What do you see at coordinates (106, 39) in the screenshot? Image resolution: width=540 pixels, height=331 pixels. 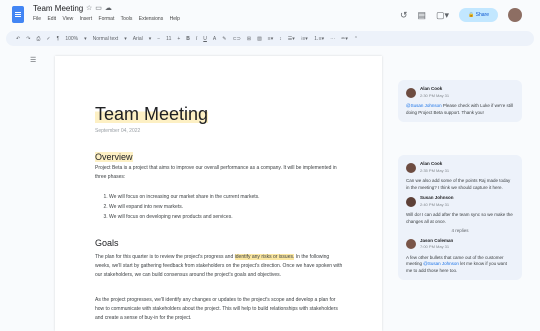 I see `style-select: Normal text` at bounding box center [106, 39].